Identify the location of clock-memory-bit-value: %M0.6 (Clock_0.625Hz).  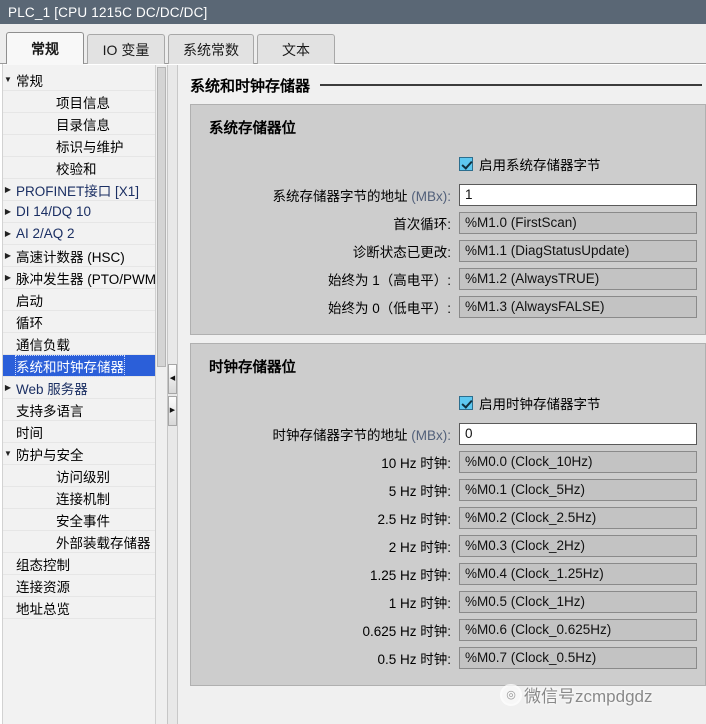
(578, 630).